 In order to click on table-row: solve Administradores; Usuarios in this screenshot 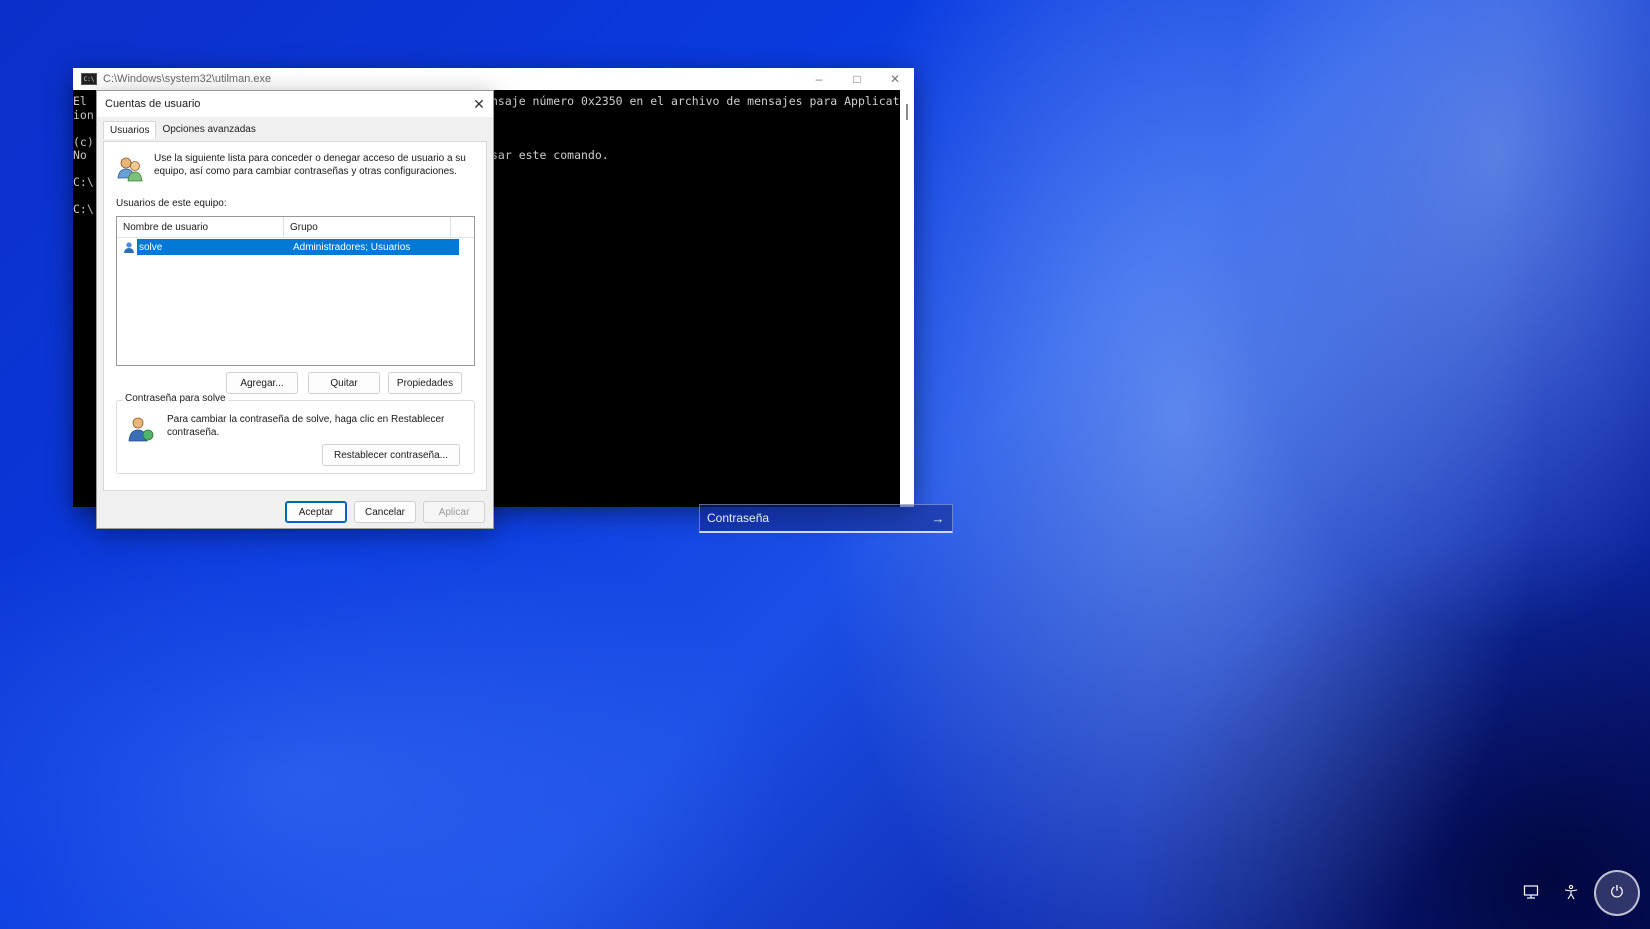, I will do `click(290, 247)`.